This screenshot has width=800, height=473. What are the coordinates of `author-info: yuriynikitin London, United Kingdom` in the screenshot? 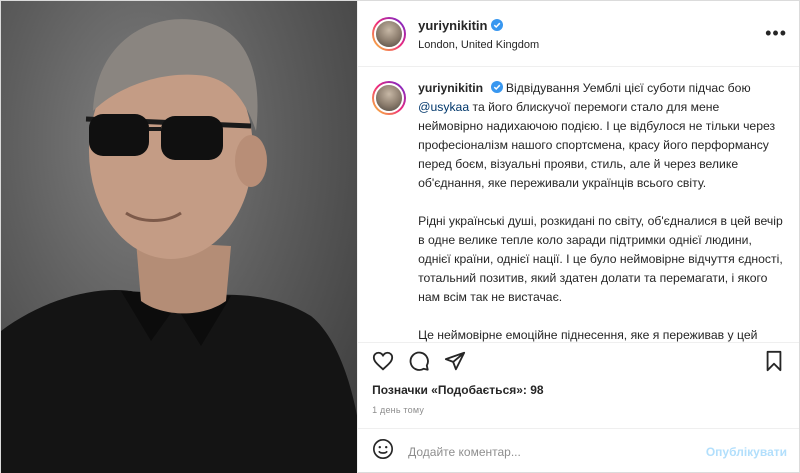 It's located at (591, 34).